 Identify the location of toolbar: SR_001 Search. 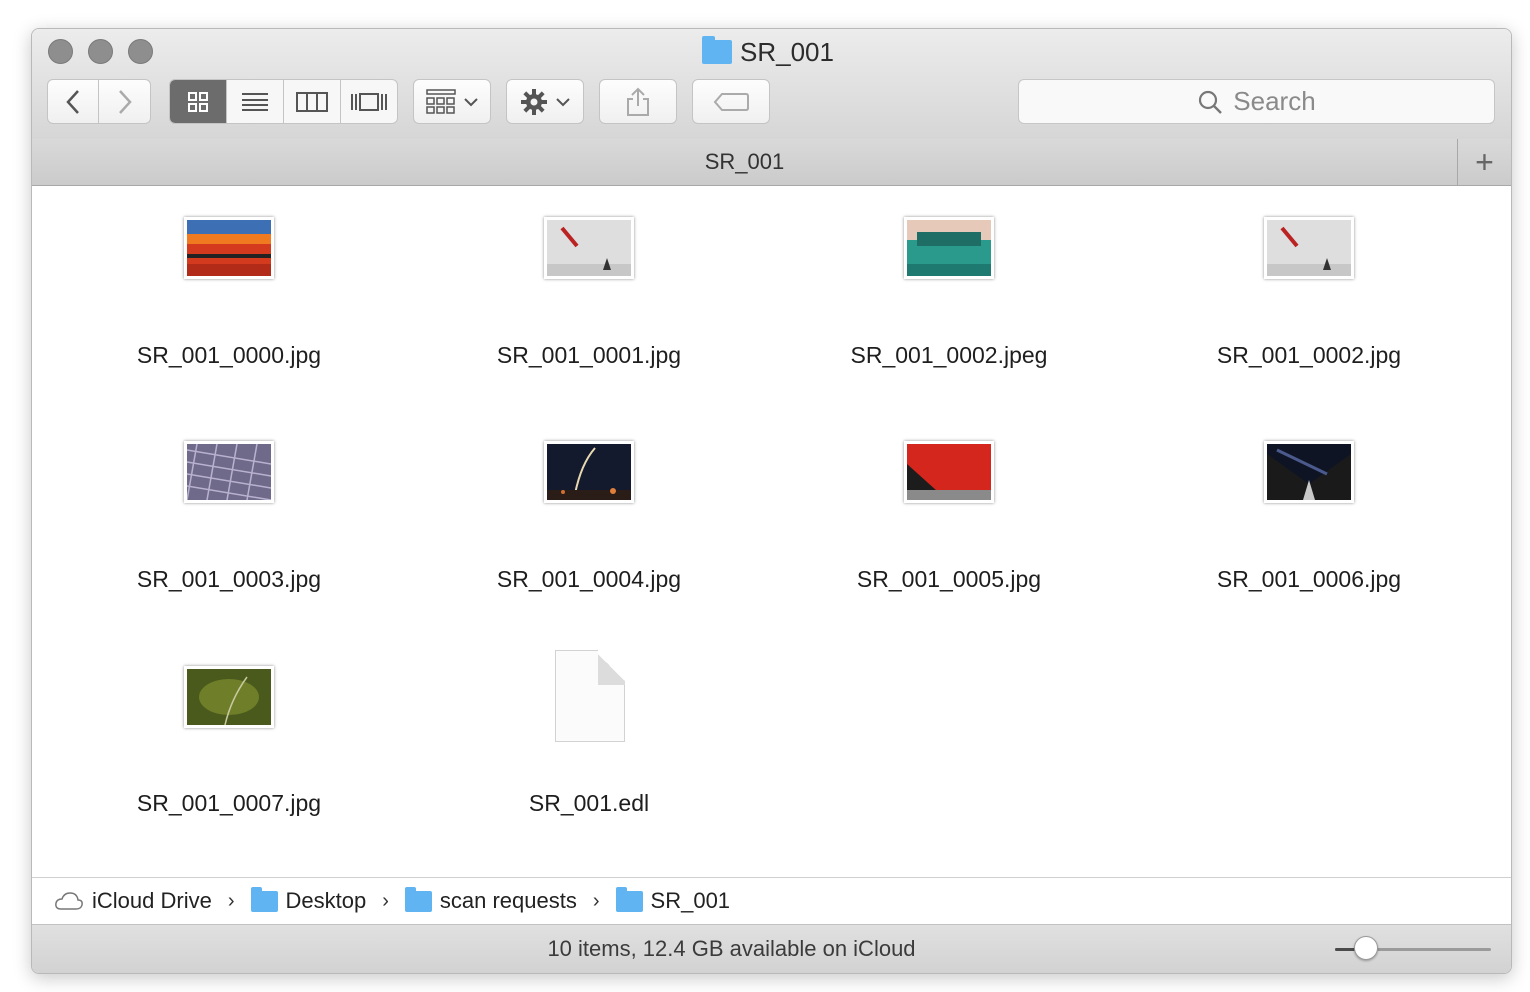
(771, 84).